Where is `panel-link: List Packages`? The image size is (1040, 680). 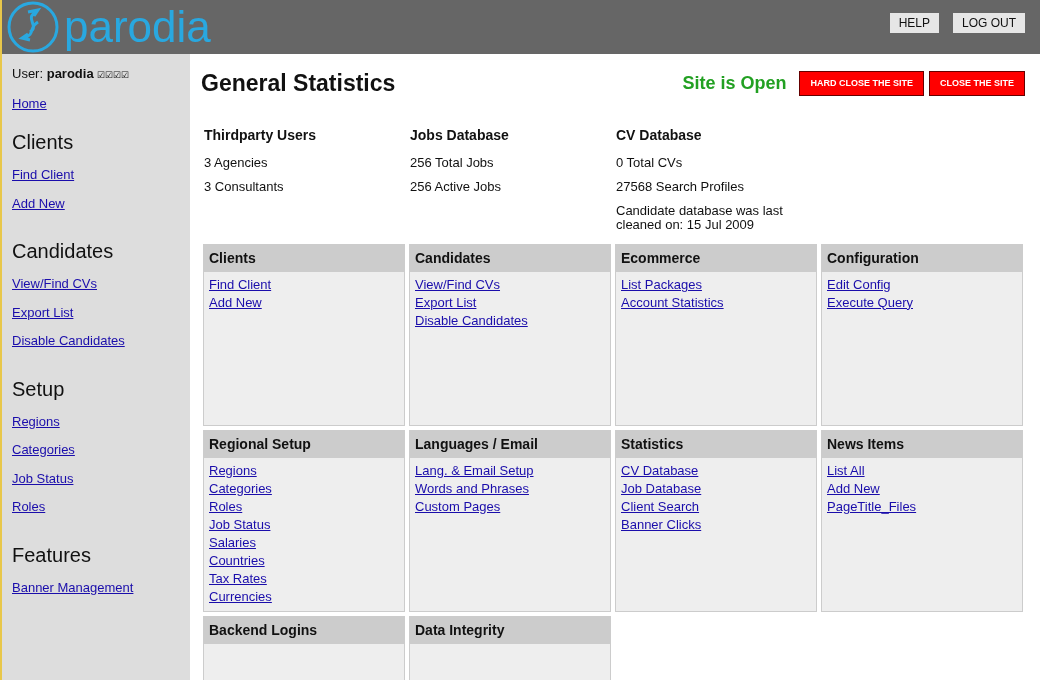 panel-link: List Packages is located at coordinates (661, 284).